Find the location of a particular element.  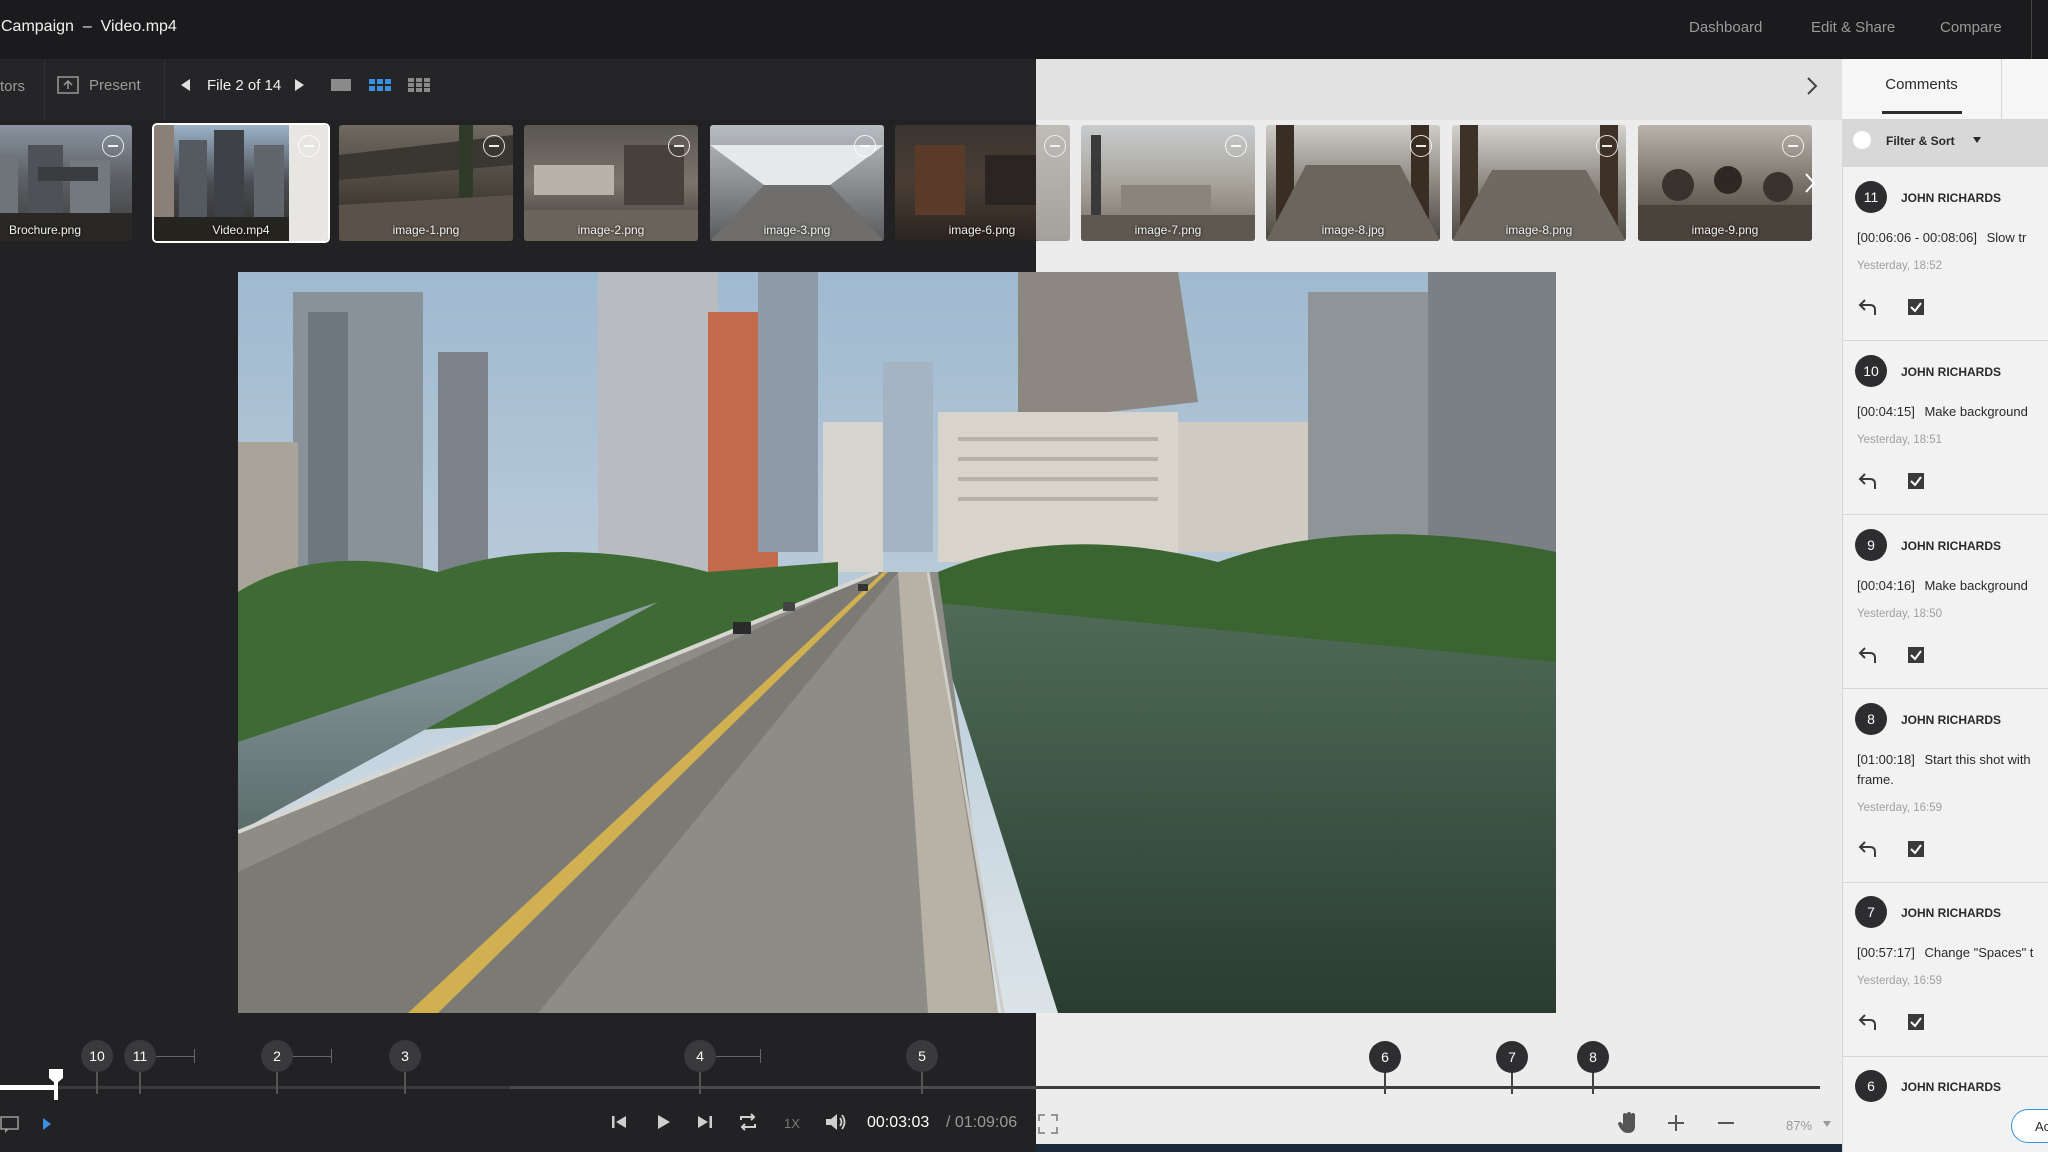

comment-body: [00:04:16] Make background is located at coordinates (1942, 585).